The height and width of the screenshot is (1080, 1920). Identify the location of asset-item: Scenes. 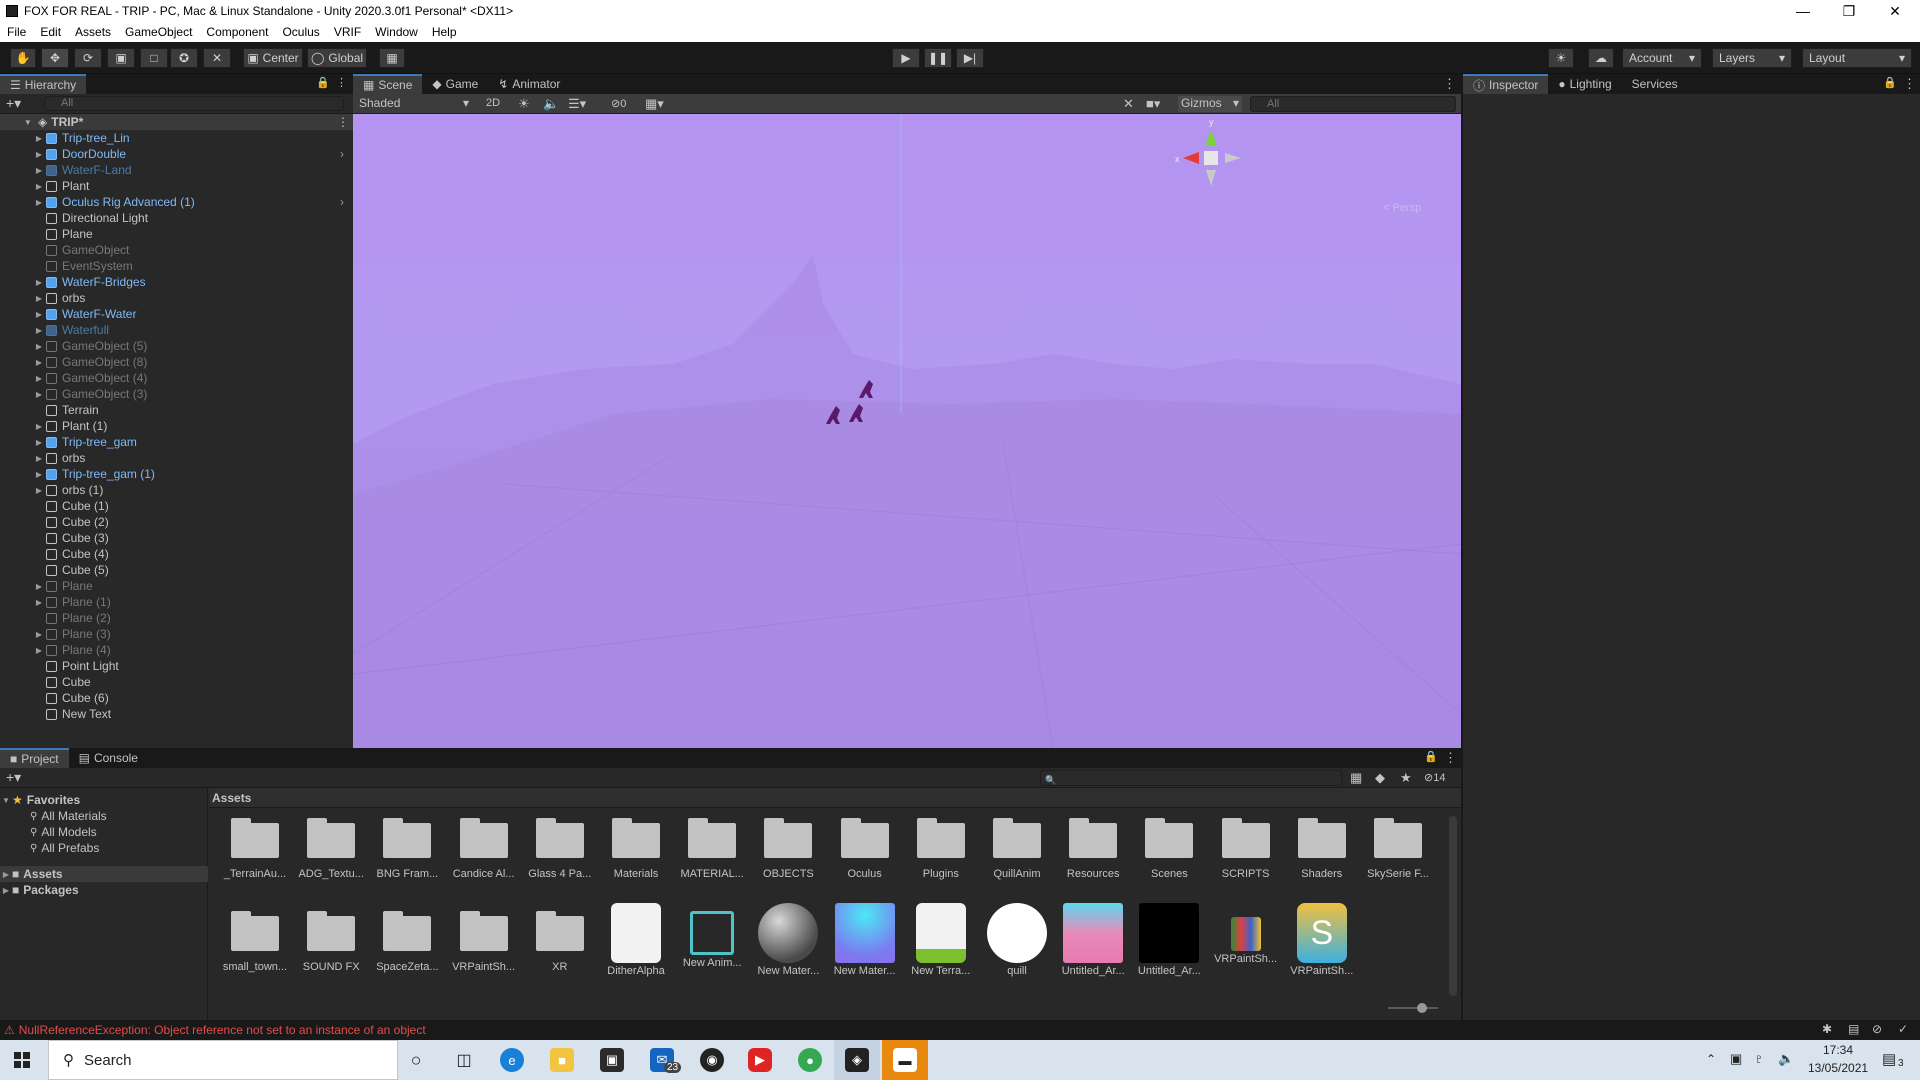
(1169, 855).